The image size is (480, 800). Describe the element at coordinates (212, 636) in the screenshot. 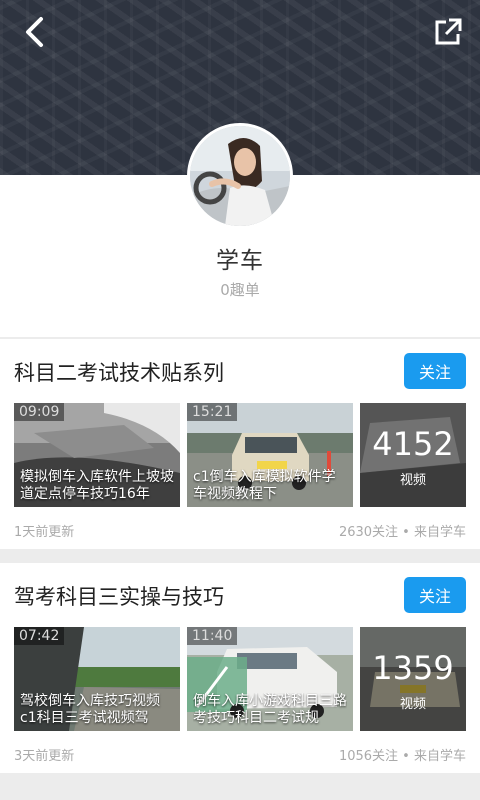

I see `video-duration: 11:40` at that location.